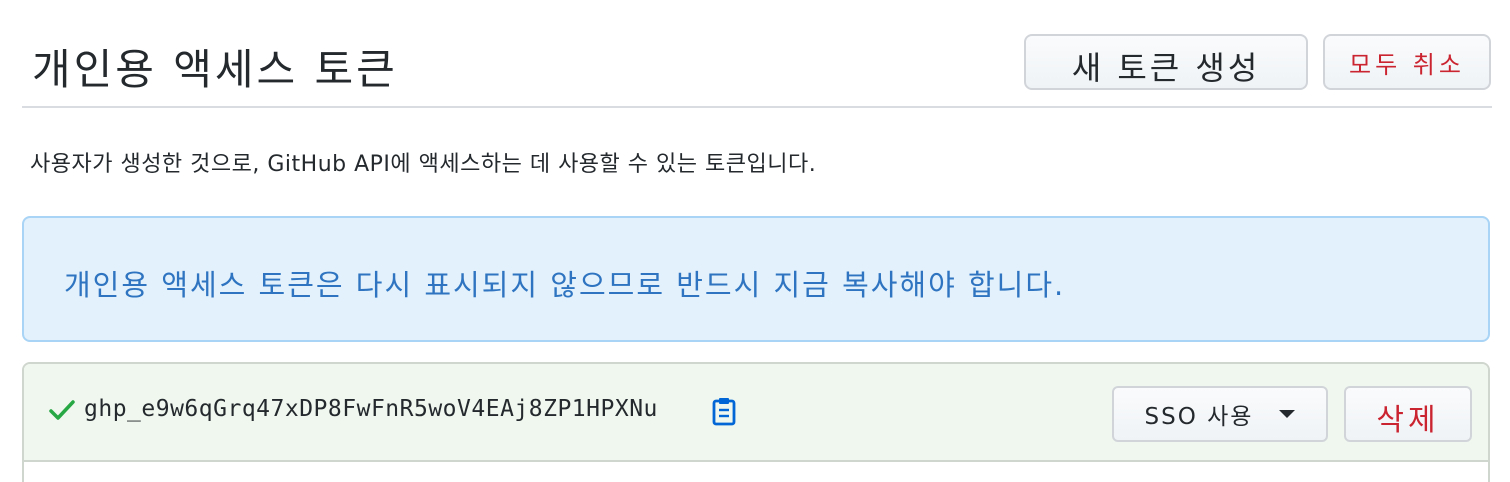 Image resolution: width=1510 pixels, height=482 pixels. I want to click on check-icon, so click(62, 410).